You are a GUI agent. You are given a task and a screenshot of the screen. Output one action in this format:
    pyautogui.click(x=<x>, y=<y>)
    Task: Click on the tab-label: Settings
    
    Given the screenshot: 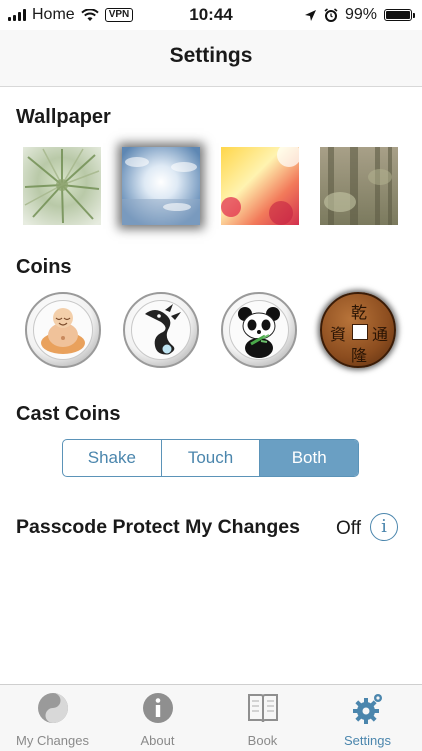 What is the action you would take?
    pyautogui.click(x=367, y=740)
    